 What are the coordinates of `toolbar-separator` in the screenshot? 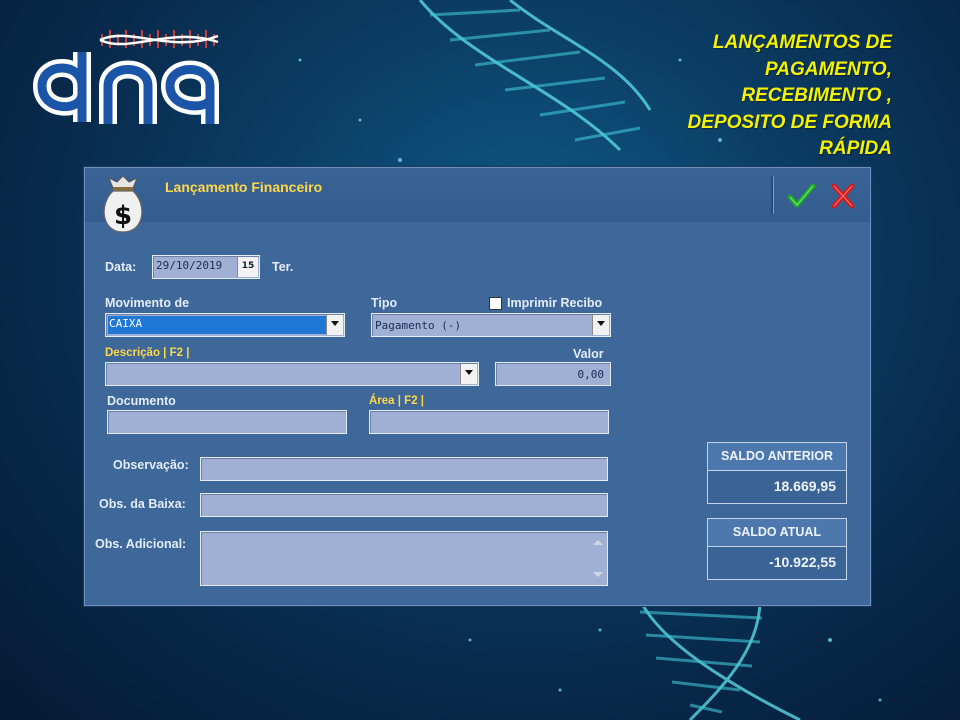 It's located at (772, 195).